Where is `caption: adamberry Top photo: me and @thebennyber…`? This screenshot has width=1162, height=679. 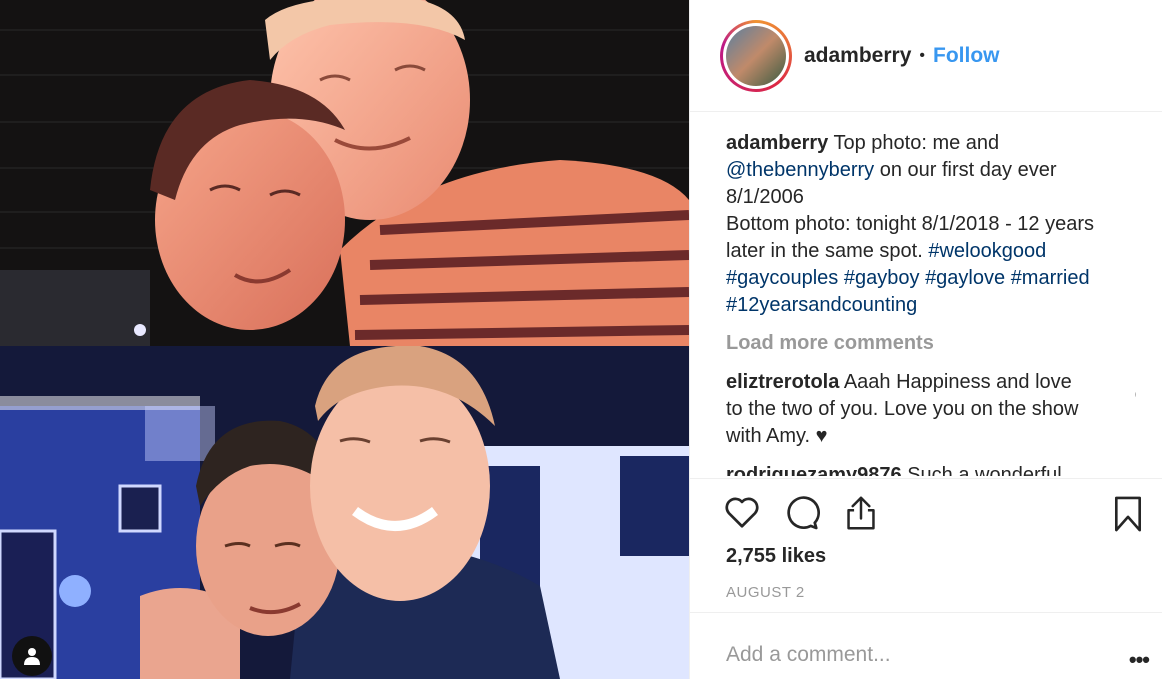 caption: adamberry Top photo: me and @thebennyber… is located at coordinates (931, 224).